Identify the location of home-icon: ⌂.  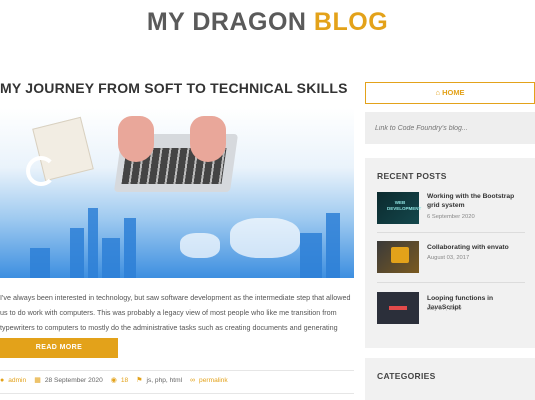
(437, 92).